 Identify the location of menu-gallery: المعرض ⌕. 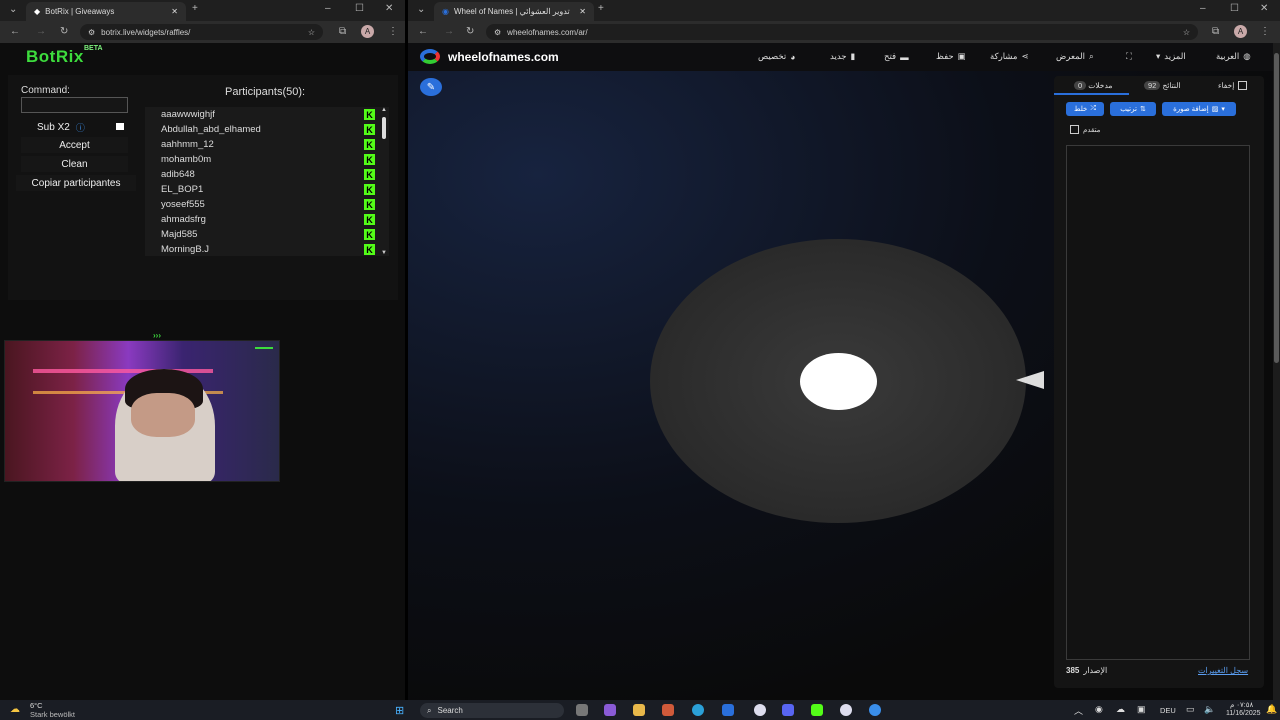
(1075, 56).